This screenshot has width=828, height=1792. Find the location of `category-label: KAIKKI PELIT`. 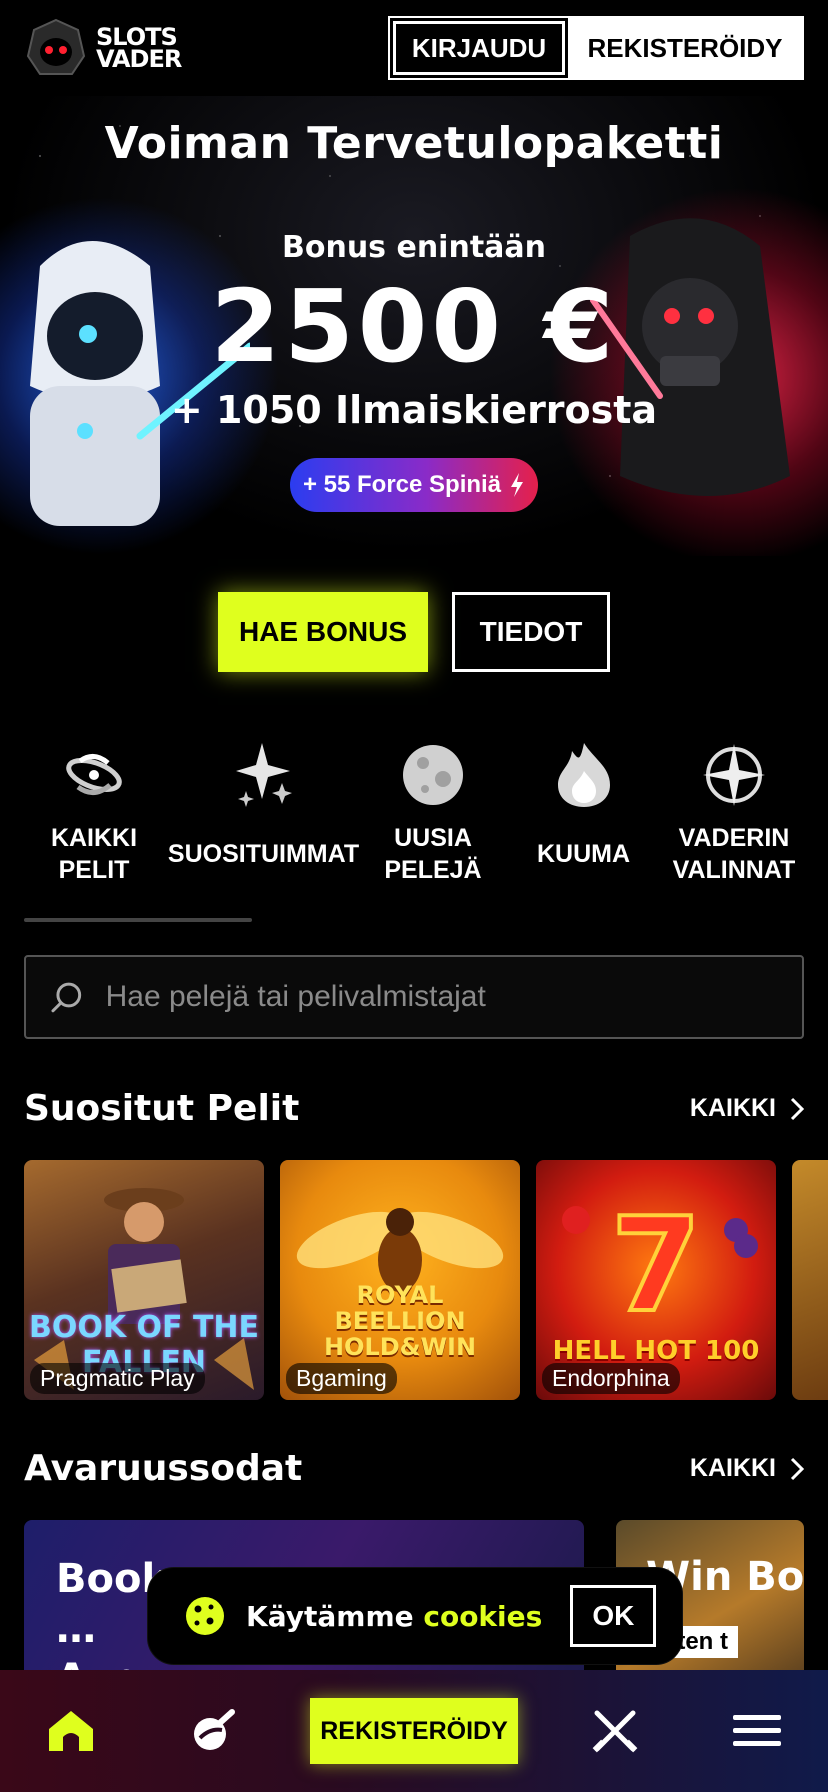

category-label: KAIKKI PELIT is located at coordinates (94, 854).